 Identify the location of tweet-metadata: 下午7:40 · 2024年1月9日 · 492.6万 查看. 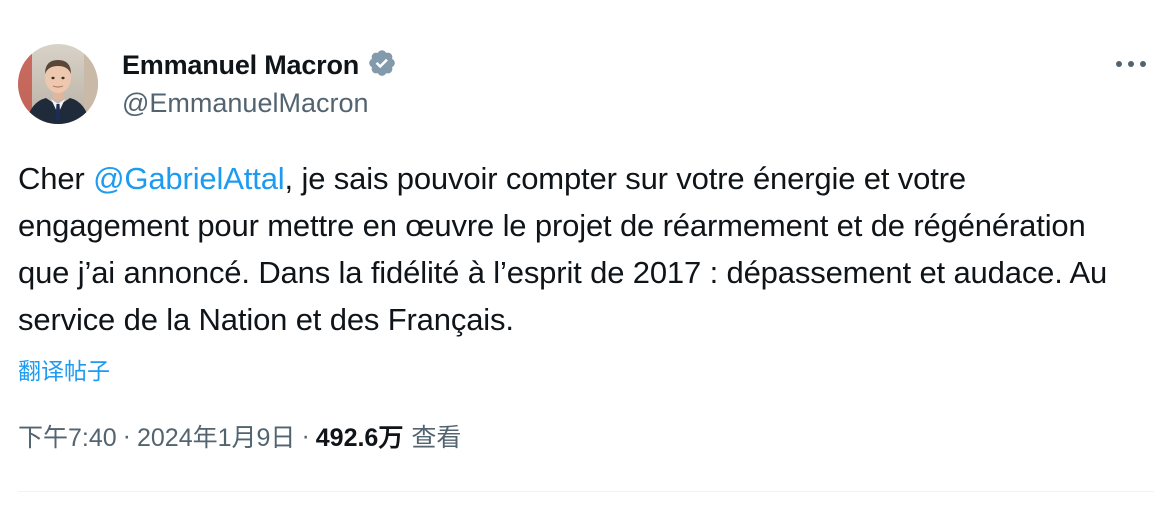
(239, 436).